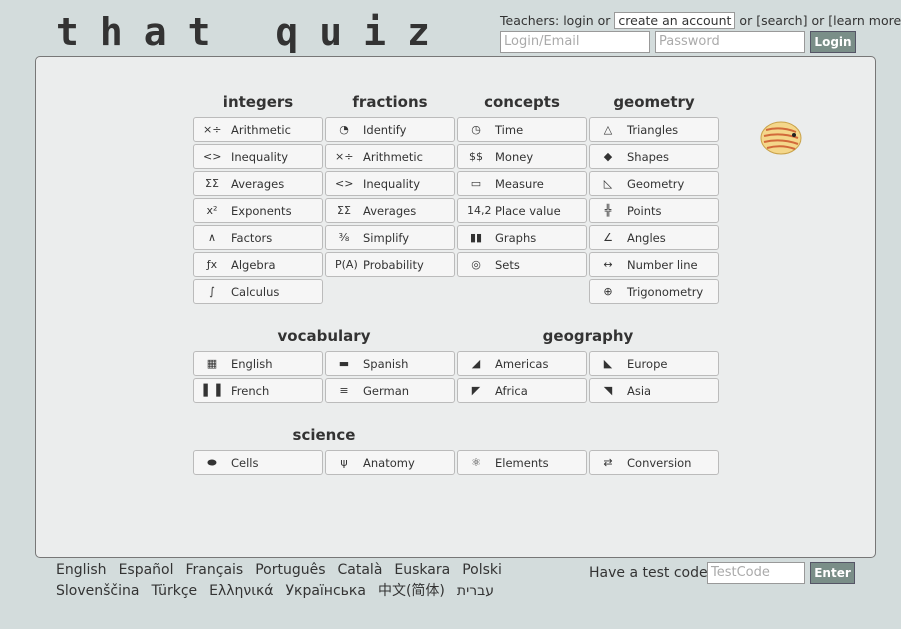 Image resolution: width=901 pixels, height=629 pixels. What do you see at coordinates (258, 363) in the screenshot?
I see `subject-tile: ▦ English` at bounding box center [258, 363].